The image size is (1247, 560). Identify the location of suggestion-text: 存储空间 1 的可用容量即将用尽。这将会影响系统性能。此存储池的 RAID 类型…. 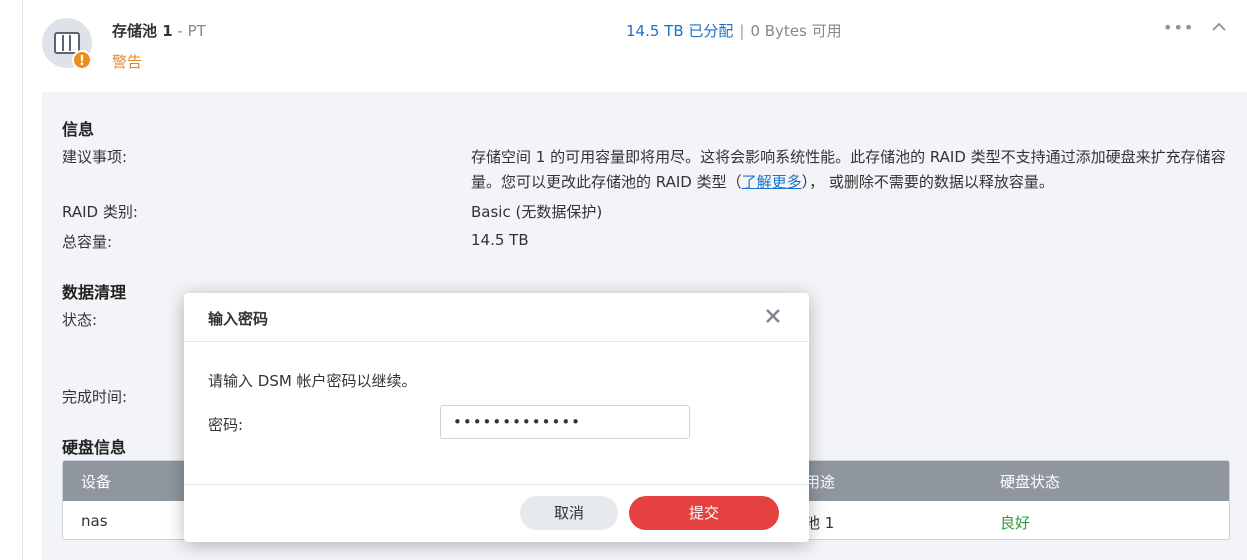
(853, 170).